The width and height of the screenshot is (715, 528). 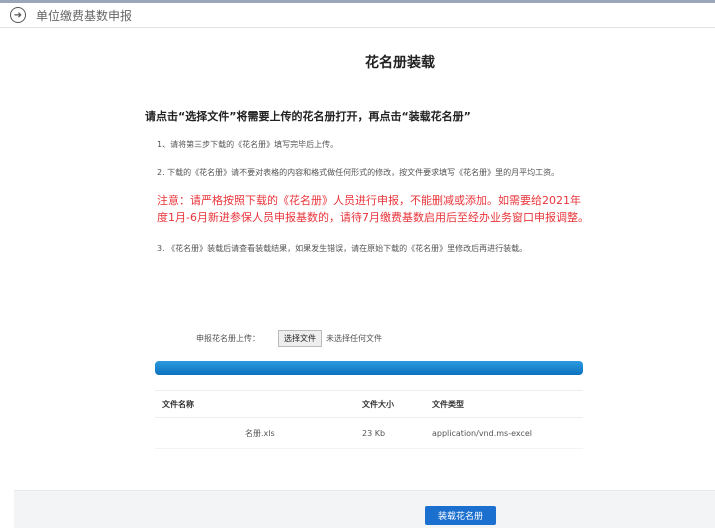 I want to click on table-row: 名册.xls 23 Kb application/vnd.ms-excel, so click(x=369, y=433).